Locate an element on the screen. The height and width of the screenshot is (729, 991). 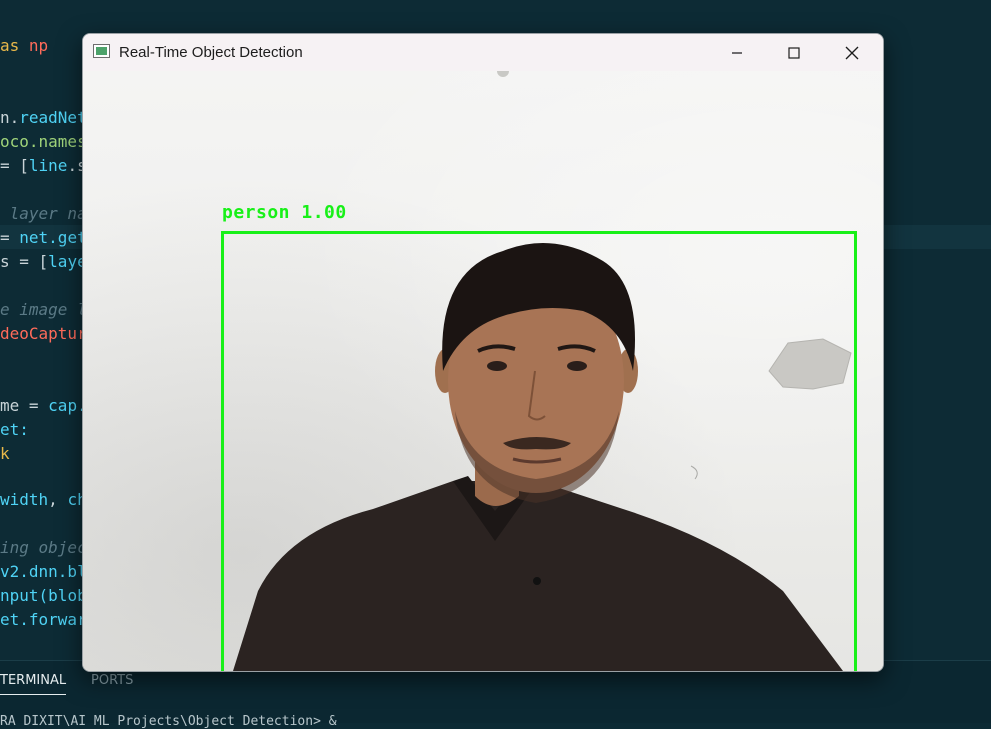
code-line: as np is located at coordinates (24, 46).